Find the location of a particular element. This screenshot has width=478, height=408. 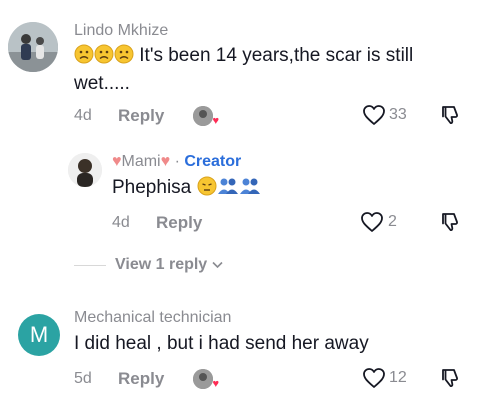

chevron-down-icon is located at coordinates (217, 264).